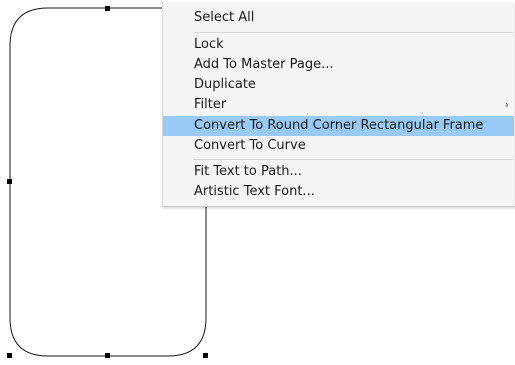 The image size is (515, 365). Describe the element at coordinates (205, 355) in the screenshot. I see `selection-handle-bottom-right` at that location.